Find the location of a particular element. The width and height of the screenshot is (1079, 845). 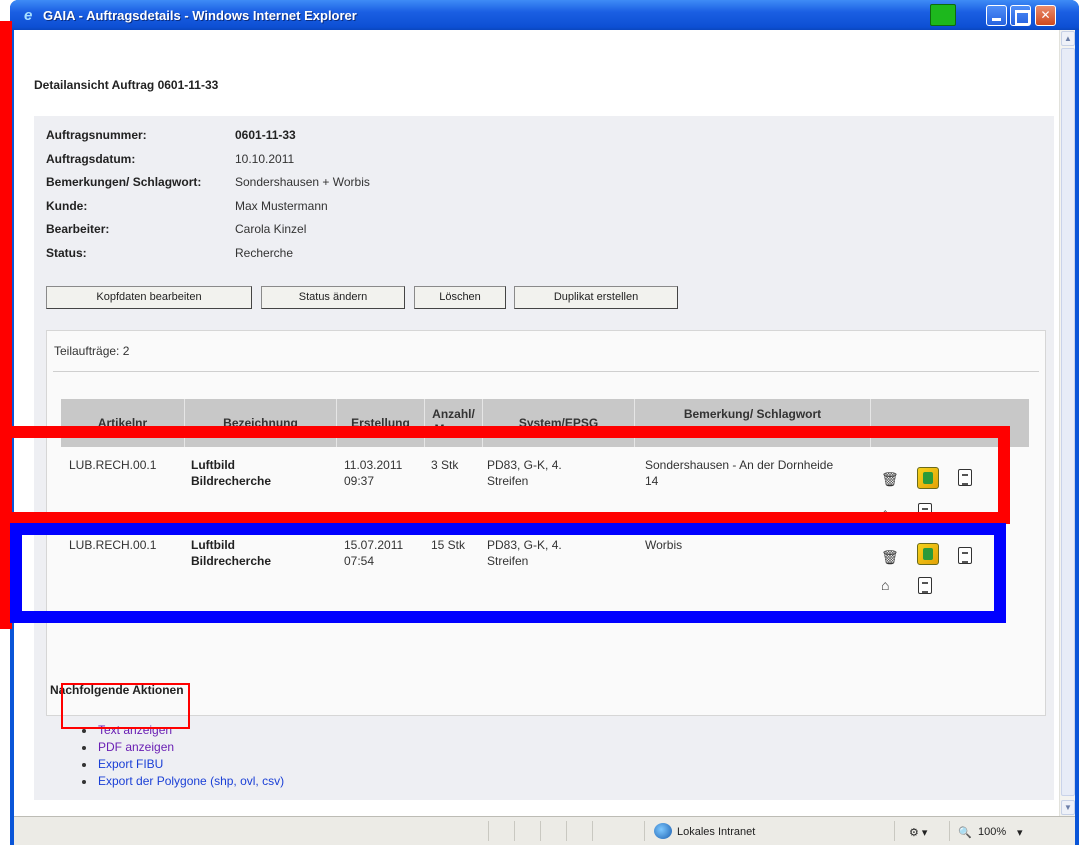

field-value-editor: Carola Kinzel is located at coordinates (271, 229).